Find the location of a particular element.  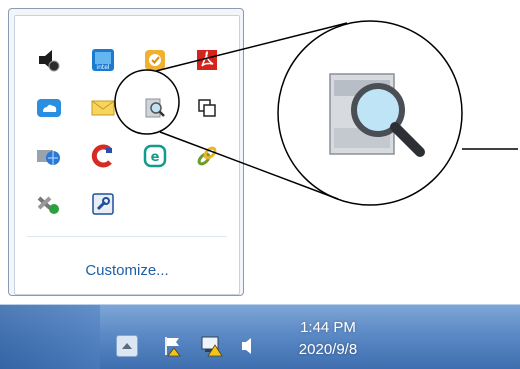

eset-icon: e is located at coordinates (155, 156).